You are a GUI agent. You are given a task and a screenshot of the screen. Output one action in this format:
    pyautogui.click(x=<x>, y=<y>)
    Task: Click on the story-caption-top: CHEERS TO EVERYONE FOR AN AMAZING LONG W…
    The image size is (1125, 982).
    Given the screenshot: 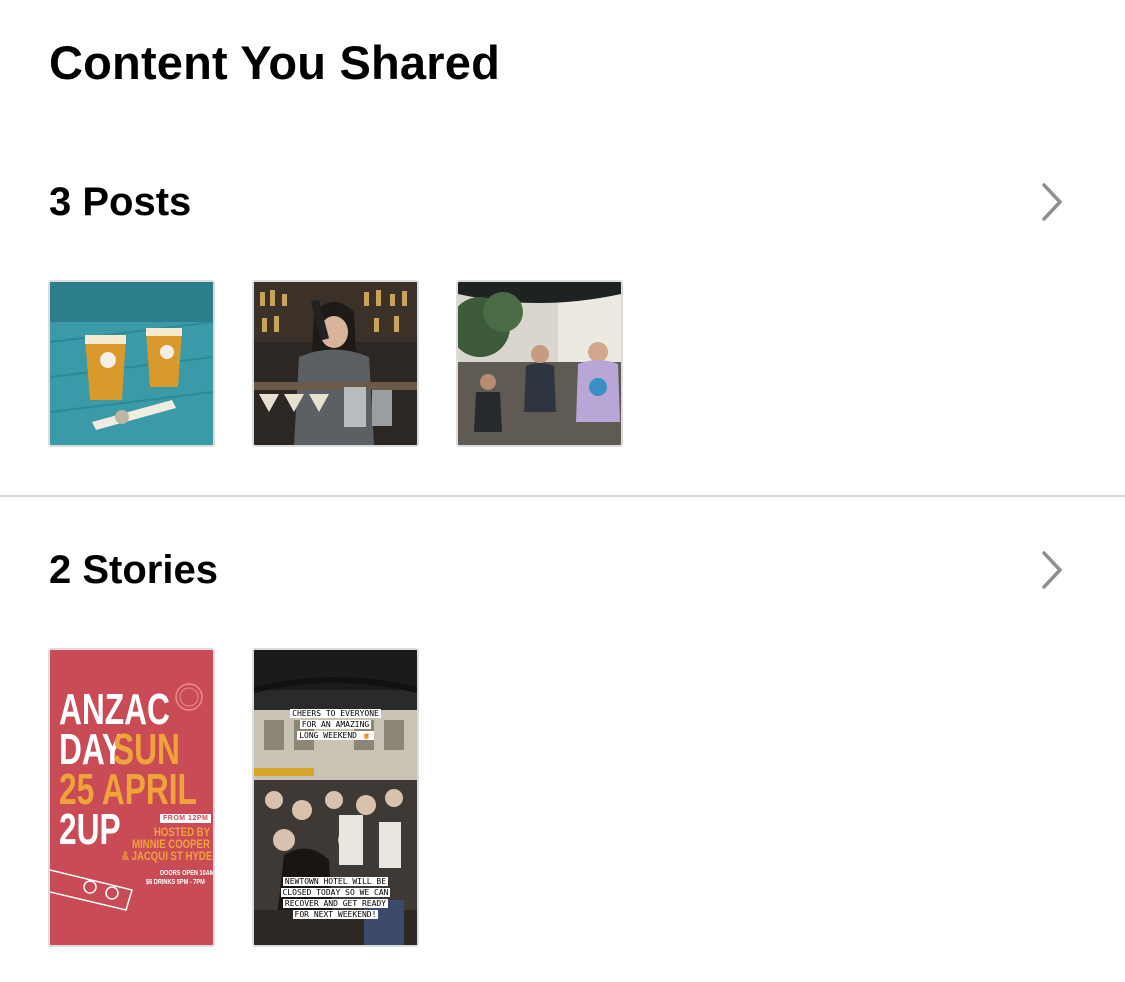 What is the action you would take?
    pyautogui.click(x=335, y=724)
    